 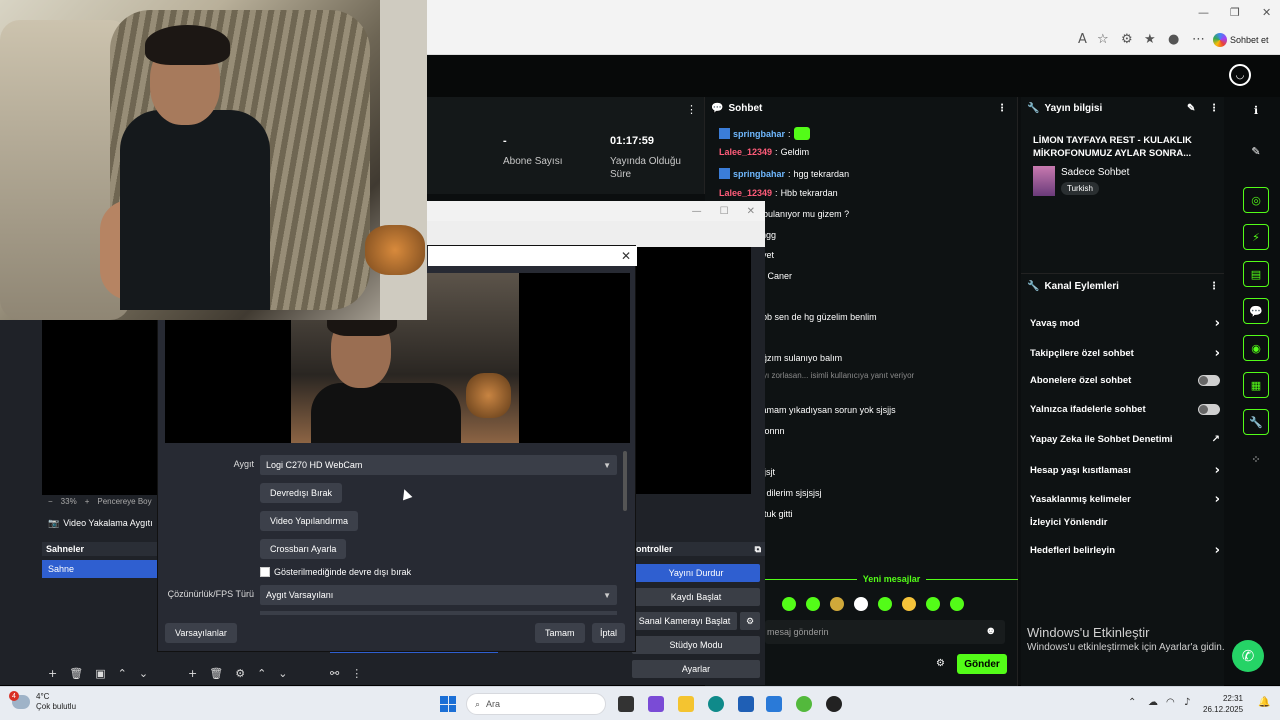 What do you see at coordinates (1256, 311) in the screenshot?
I see `chat-icon: 💬` at bounding box center [1256, 311].